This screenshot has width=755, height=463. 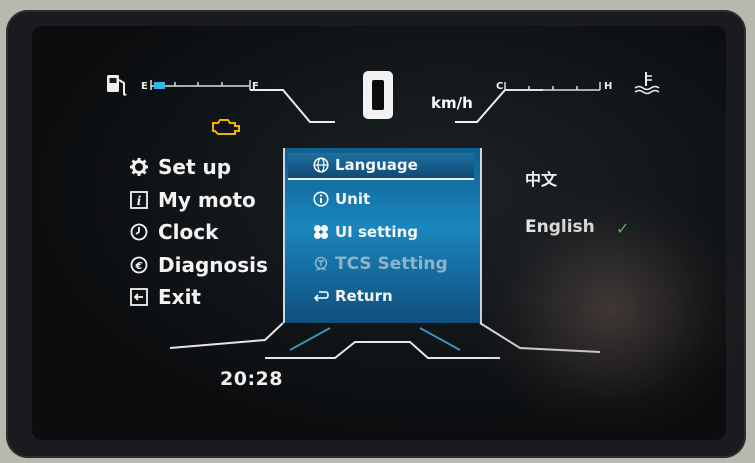 What do you see at coordinates (213, 265) in the screenshot?
I see `menu-item-label: Diagnosis` at bounding box center [213, 265].